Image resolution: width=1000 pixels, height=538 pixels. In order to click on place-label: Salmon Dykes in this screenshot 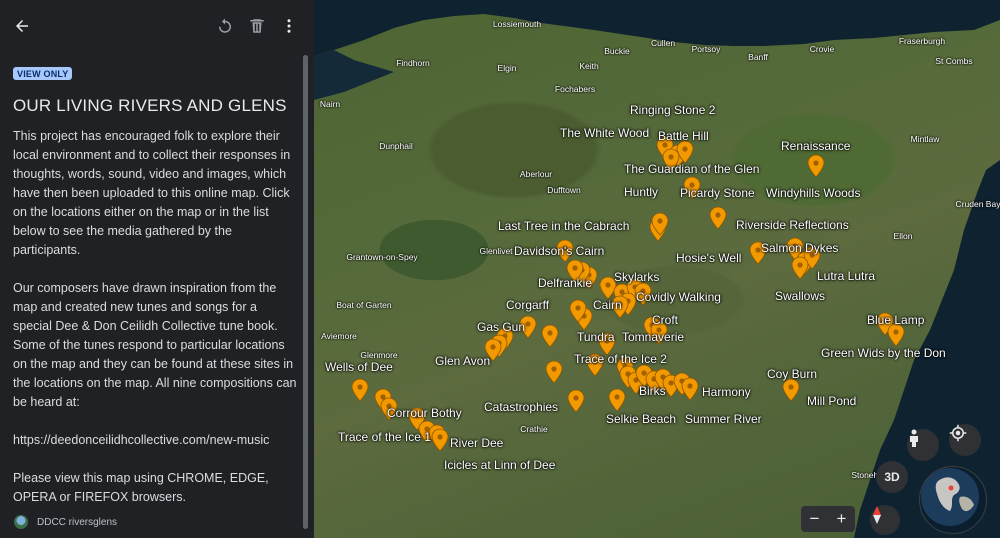, I will do `click(799, 248)`.